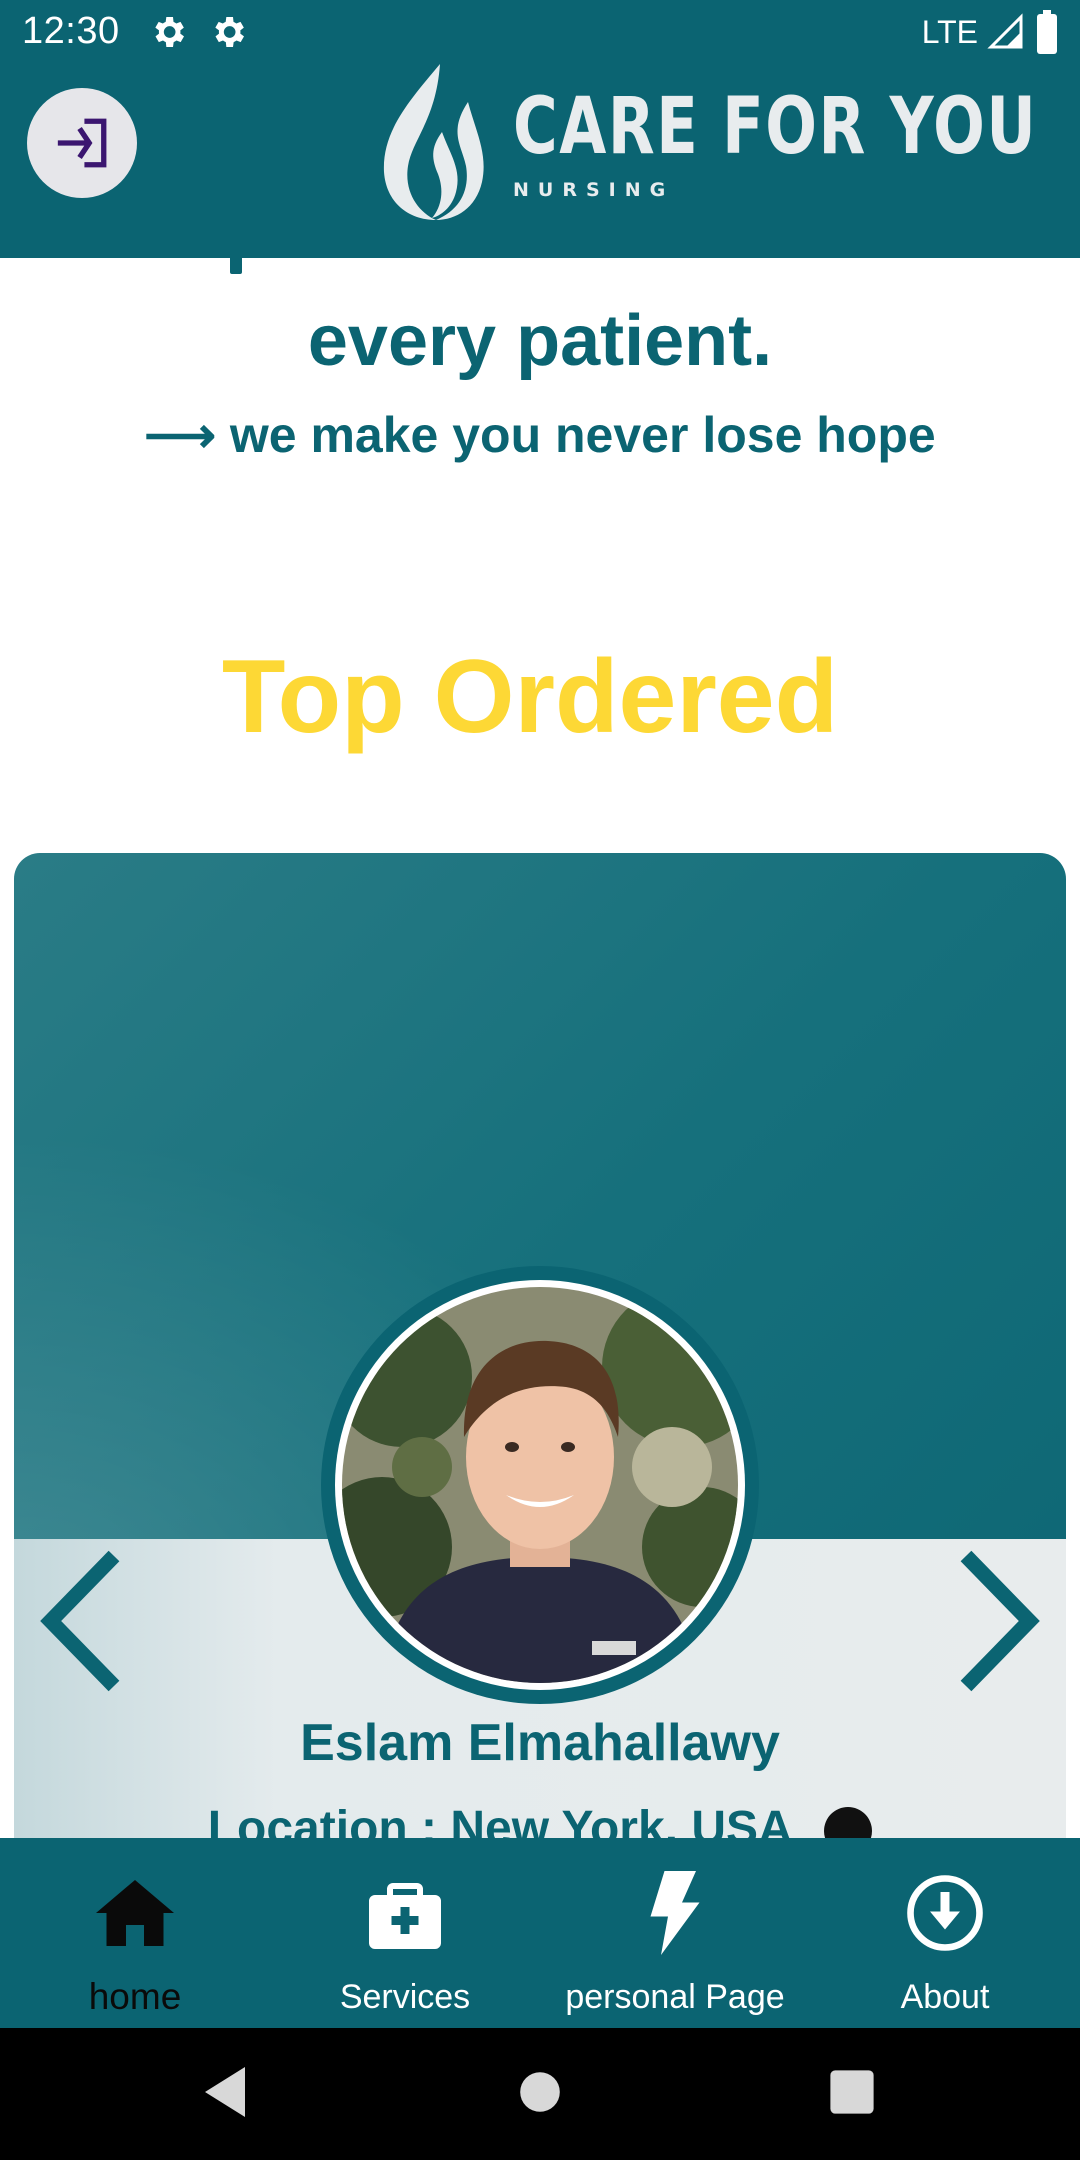 This screenshot has height=2160, width=1080. Describe the element at coordinates (675, 1913) in the screenshot. I see `lightning-icon` at that location.